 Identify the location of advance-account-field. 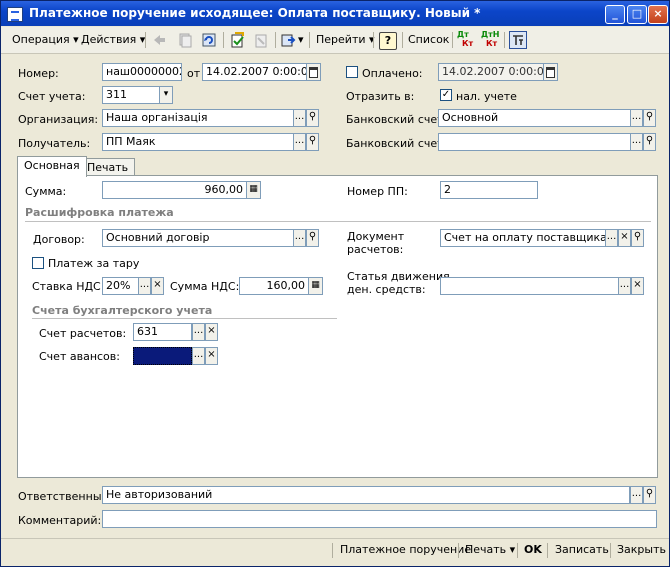
(162, 356).